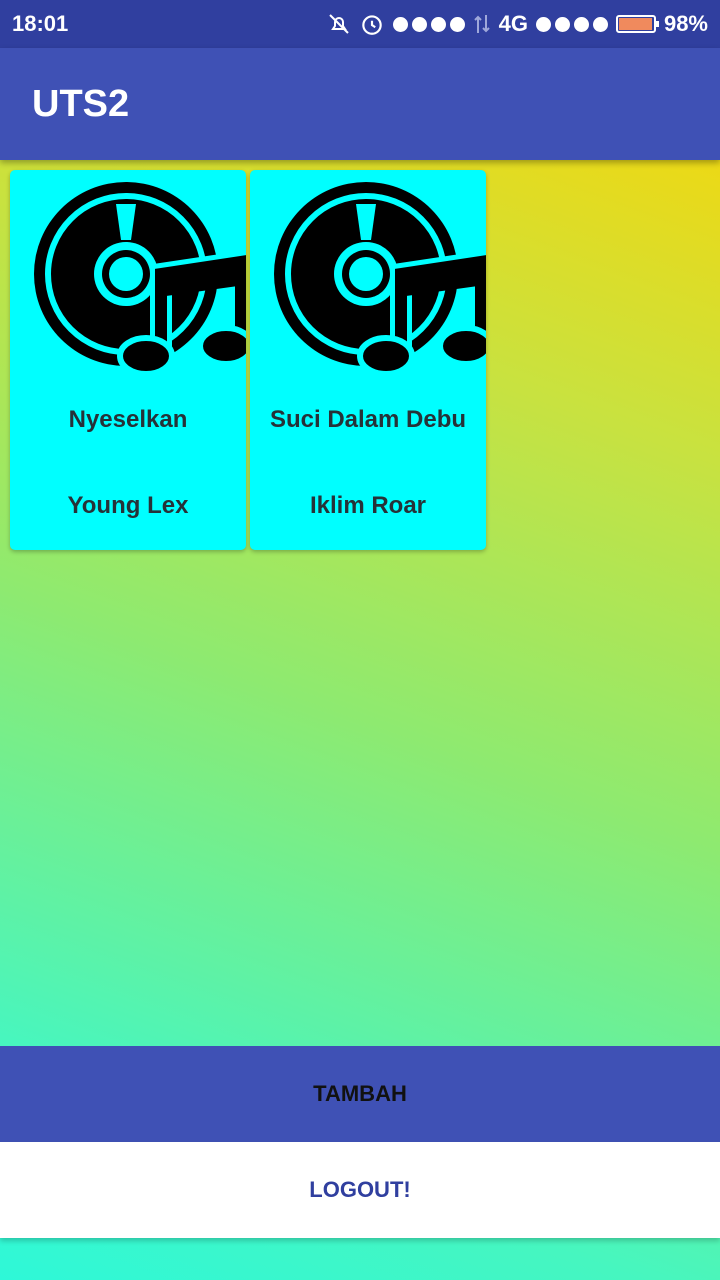 Image resolution: width=720 pixels, height=1280 pixels. I want to click on tambah-button: TAMBAH, so click(360, 1094).